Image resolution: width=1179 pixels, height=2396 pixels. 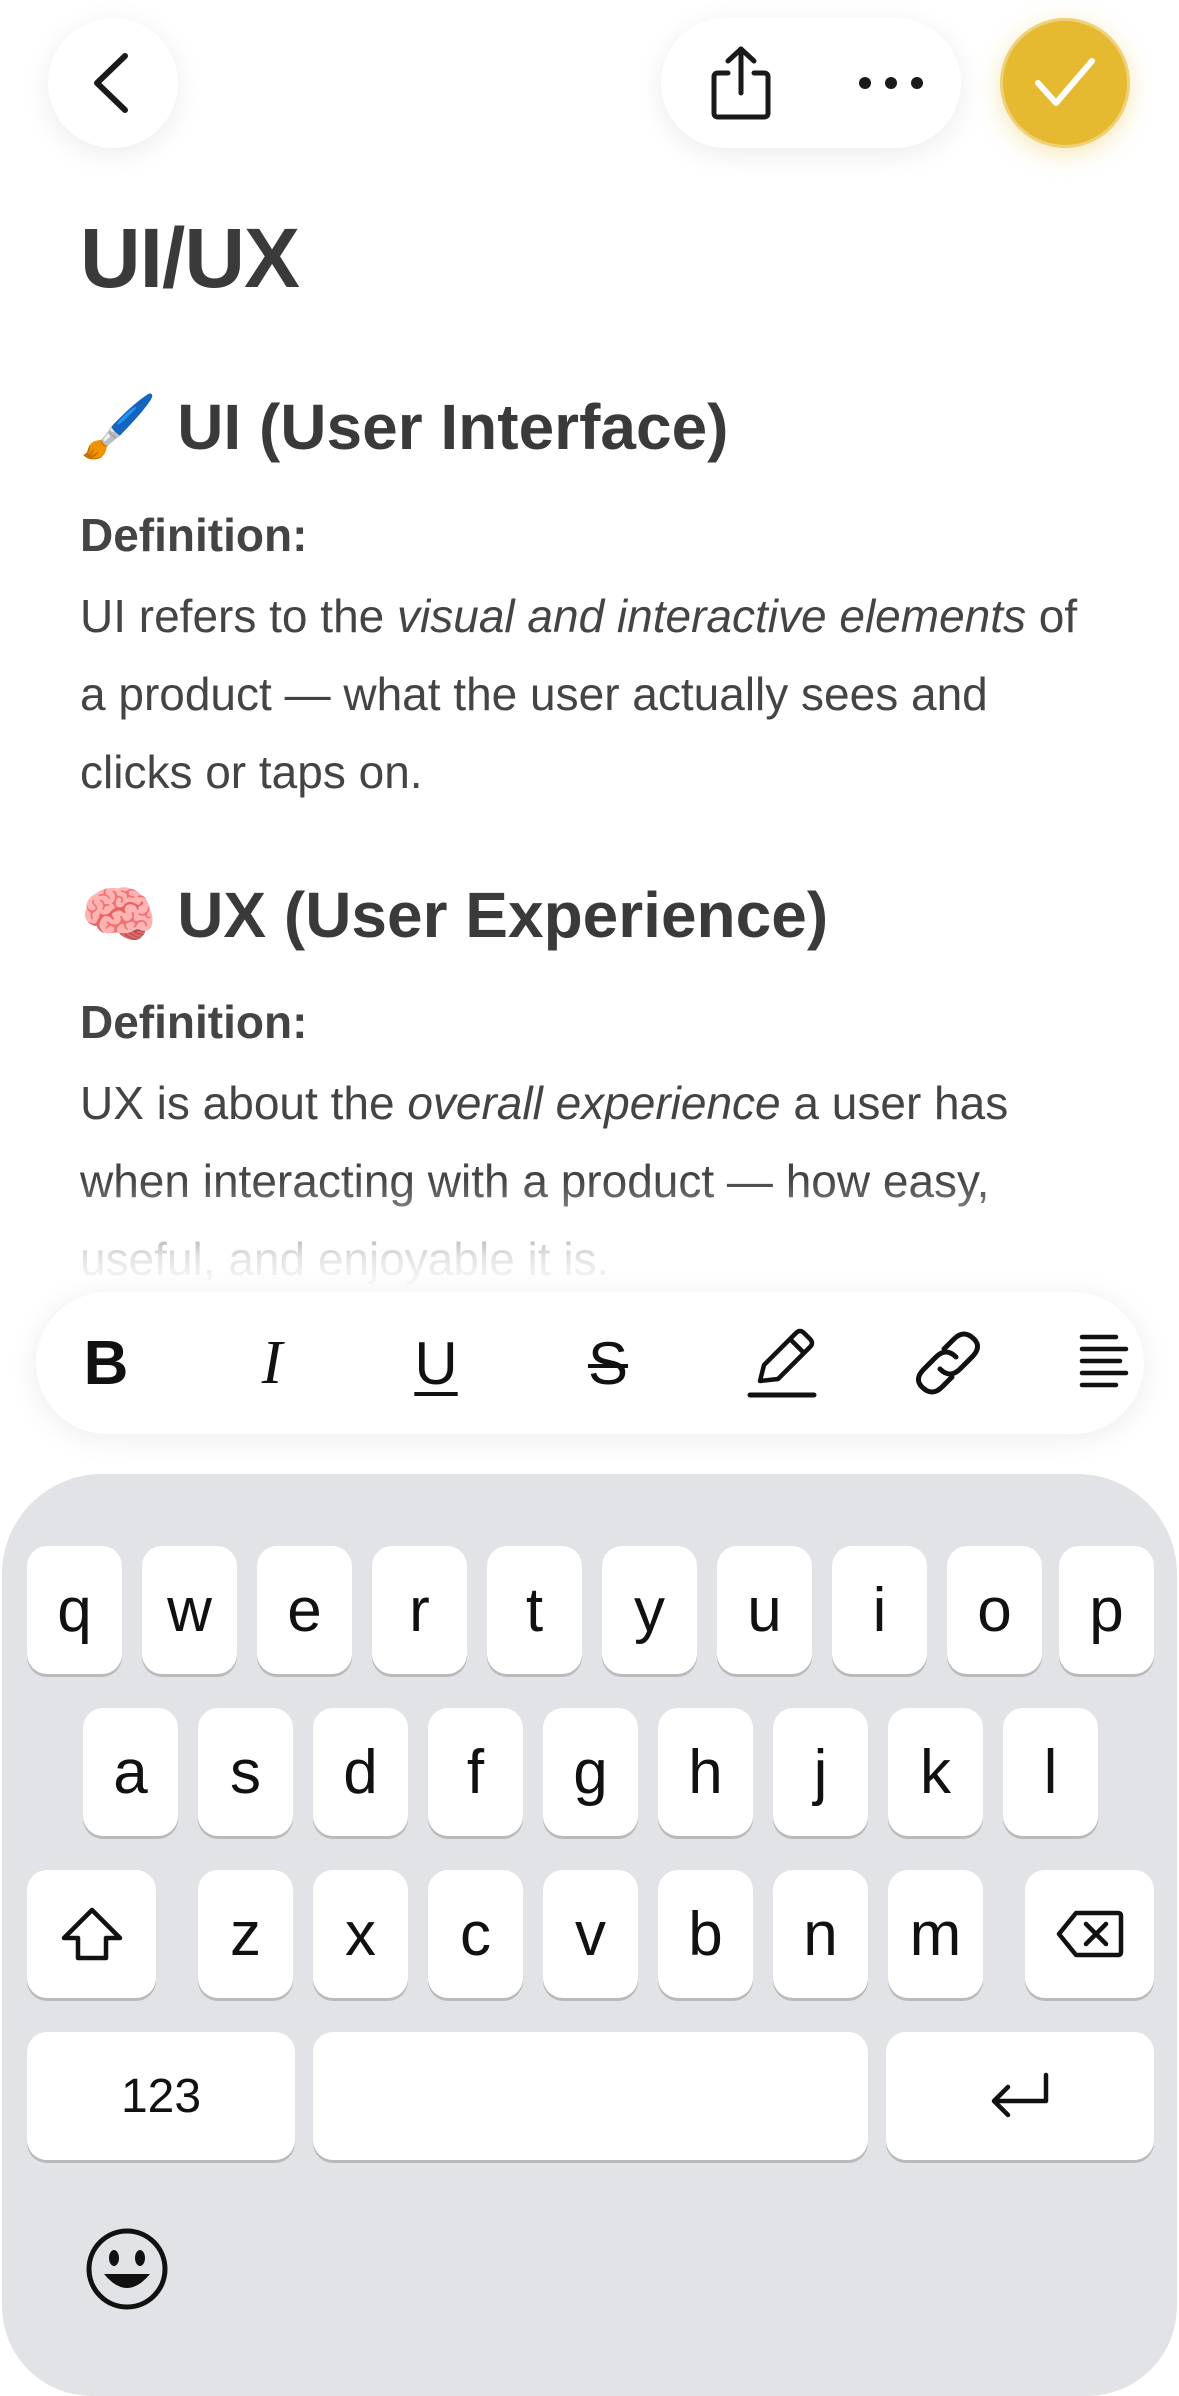 I want to click on paragraph-style-button, so click(x=1100, y=1363).